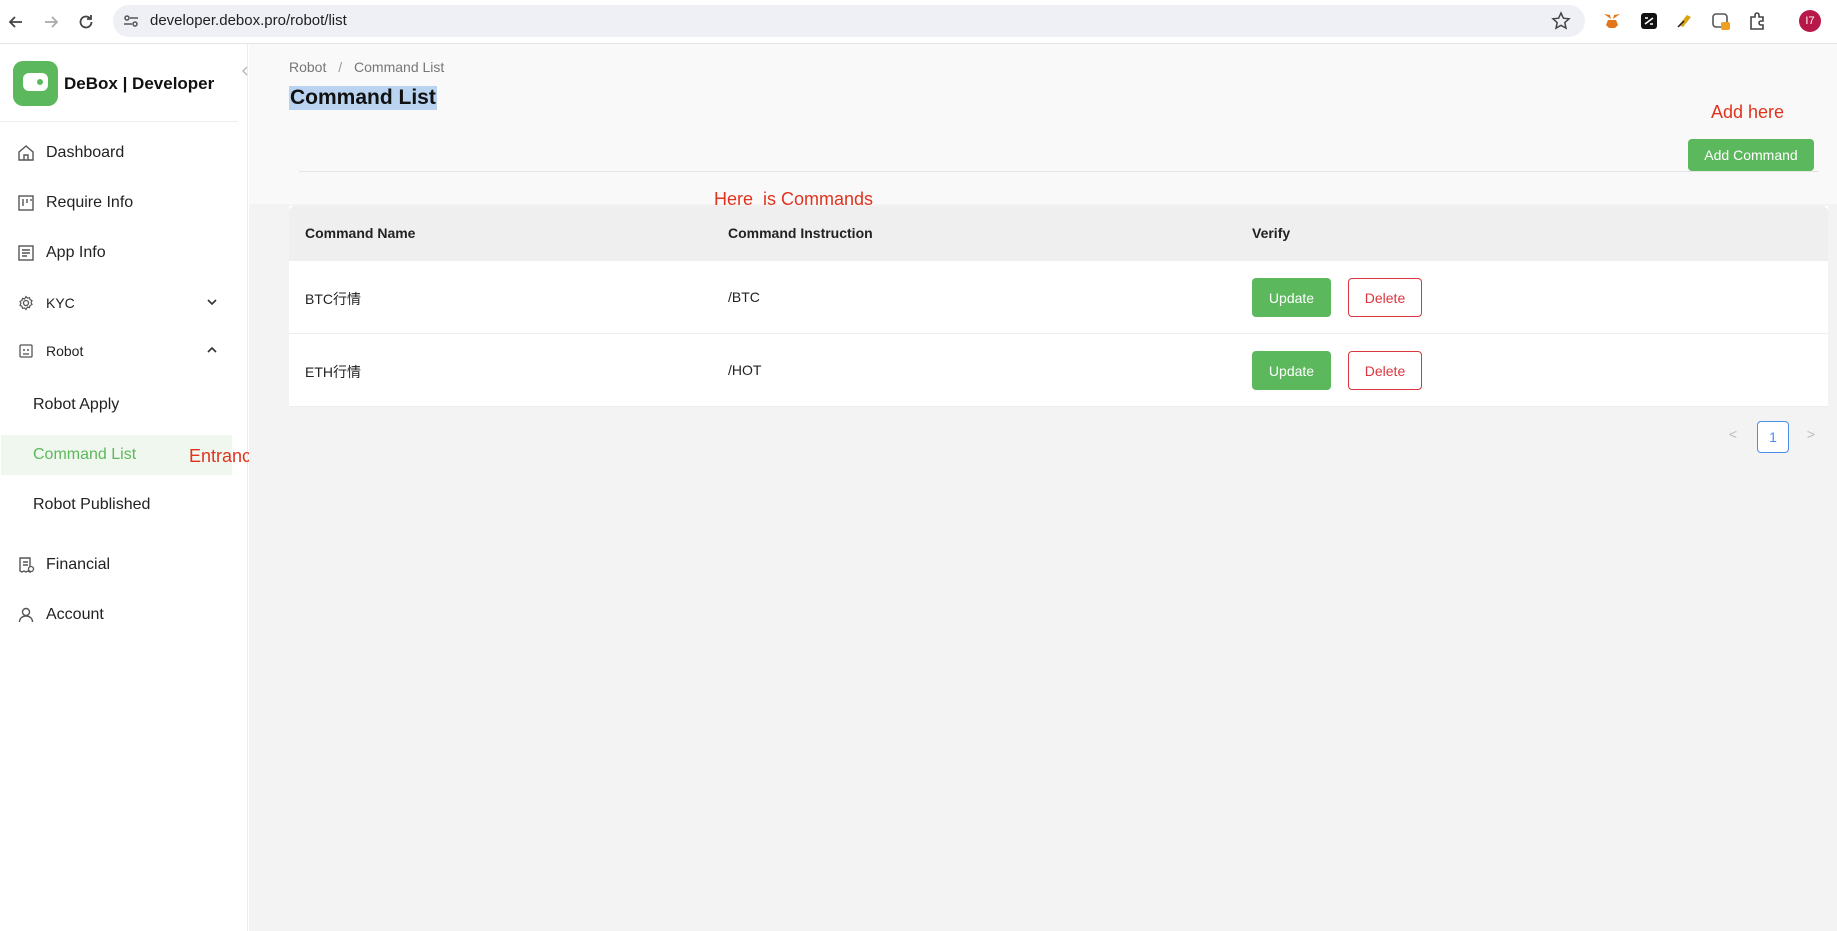  I want to click on forward-icon, so click(51, 22).